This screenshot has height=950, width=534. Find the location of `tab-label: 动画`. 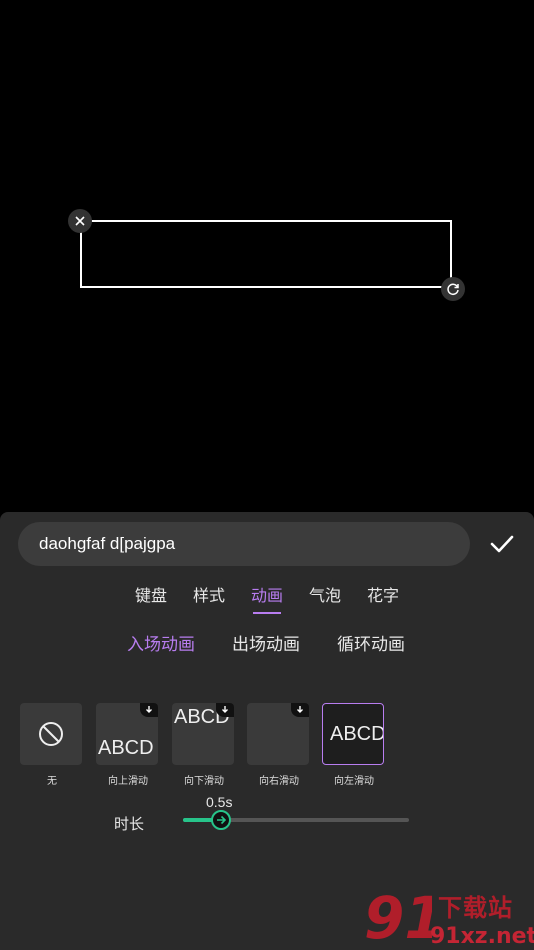

tab-label: 动画 is located at coordinates (266, 596).